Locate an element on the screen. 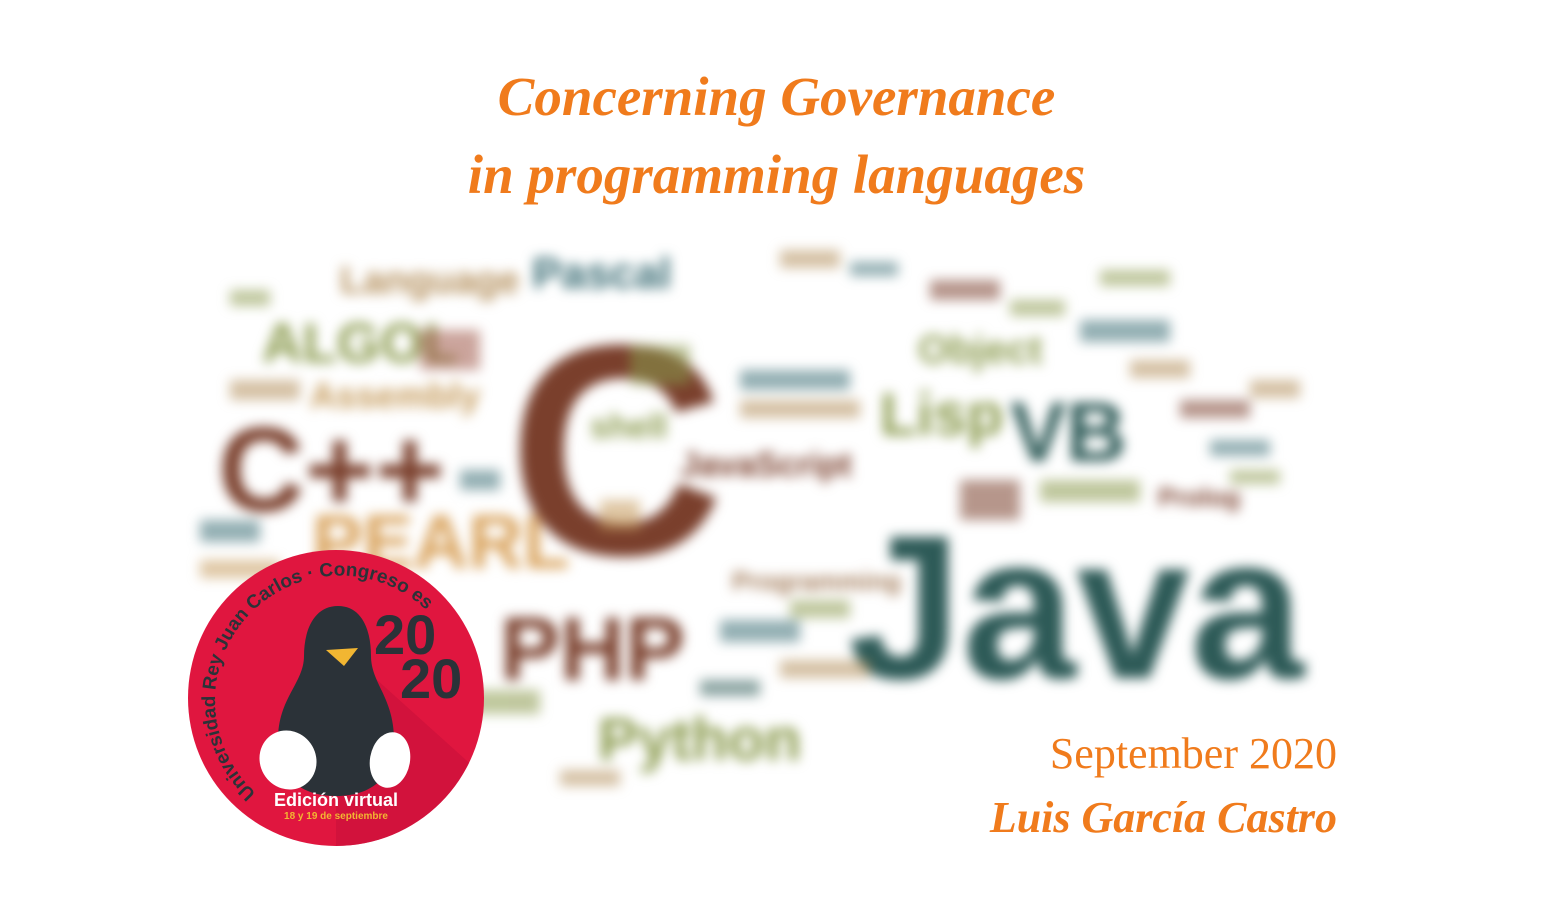 The image size is (1553, 904). author-name: Luis García Castro is located at coordinates (1163, 817).